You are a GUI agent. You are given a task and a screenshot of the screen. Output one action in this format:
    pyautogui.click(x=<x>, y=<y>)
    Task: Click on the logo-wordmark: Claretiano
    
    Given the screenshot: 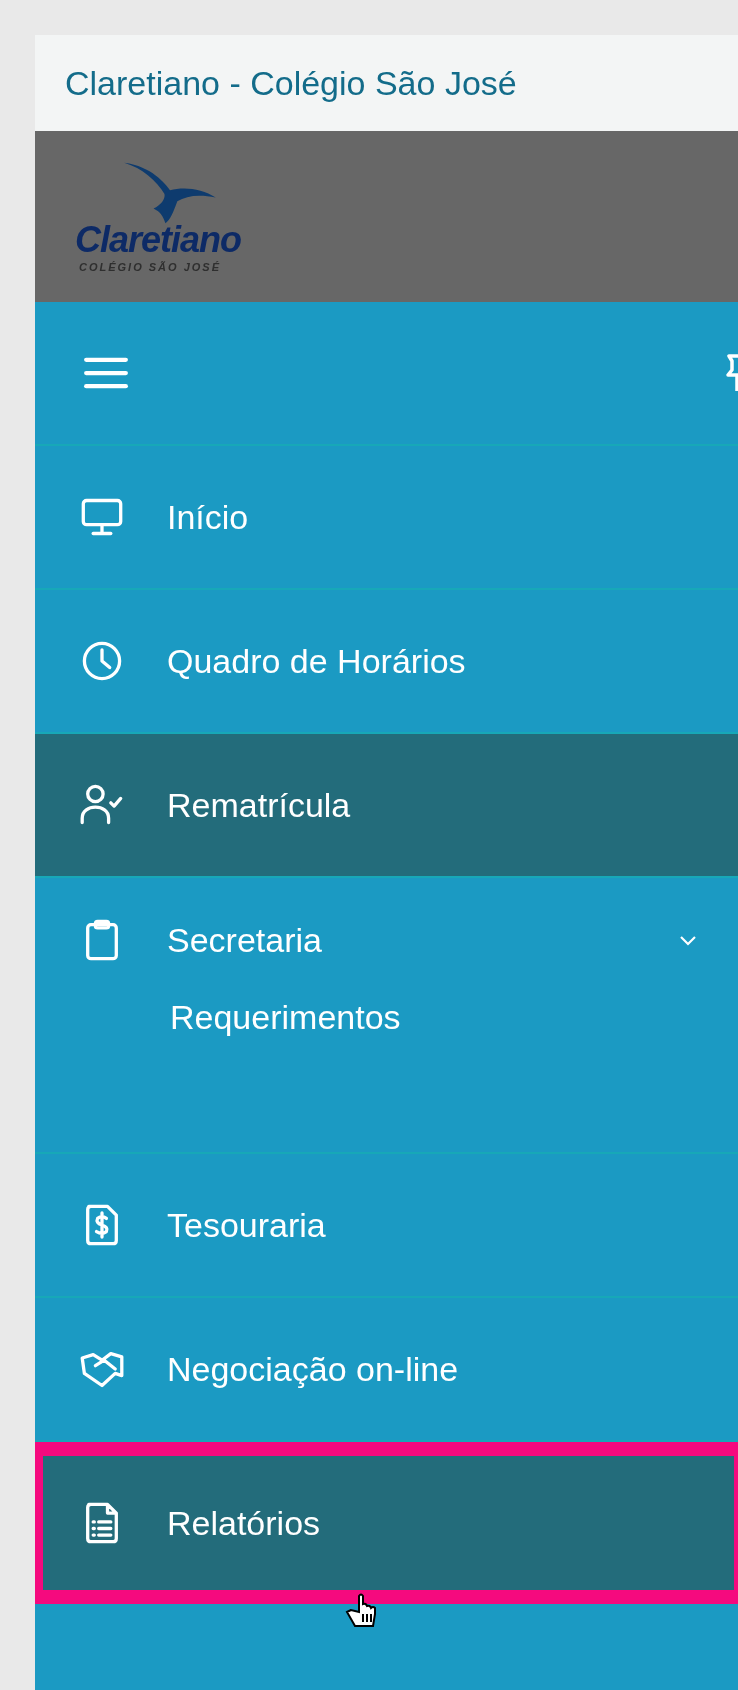 What is the action you would take?
    pyautogui.click(x=158, y=239)
    